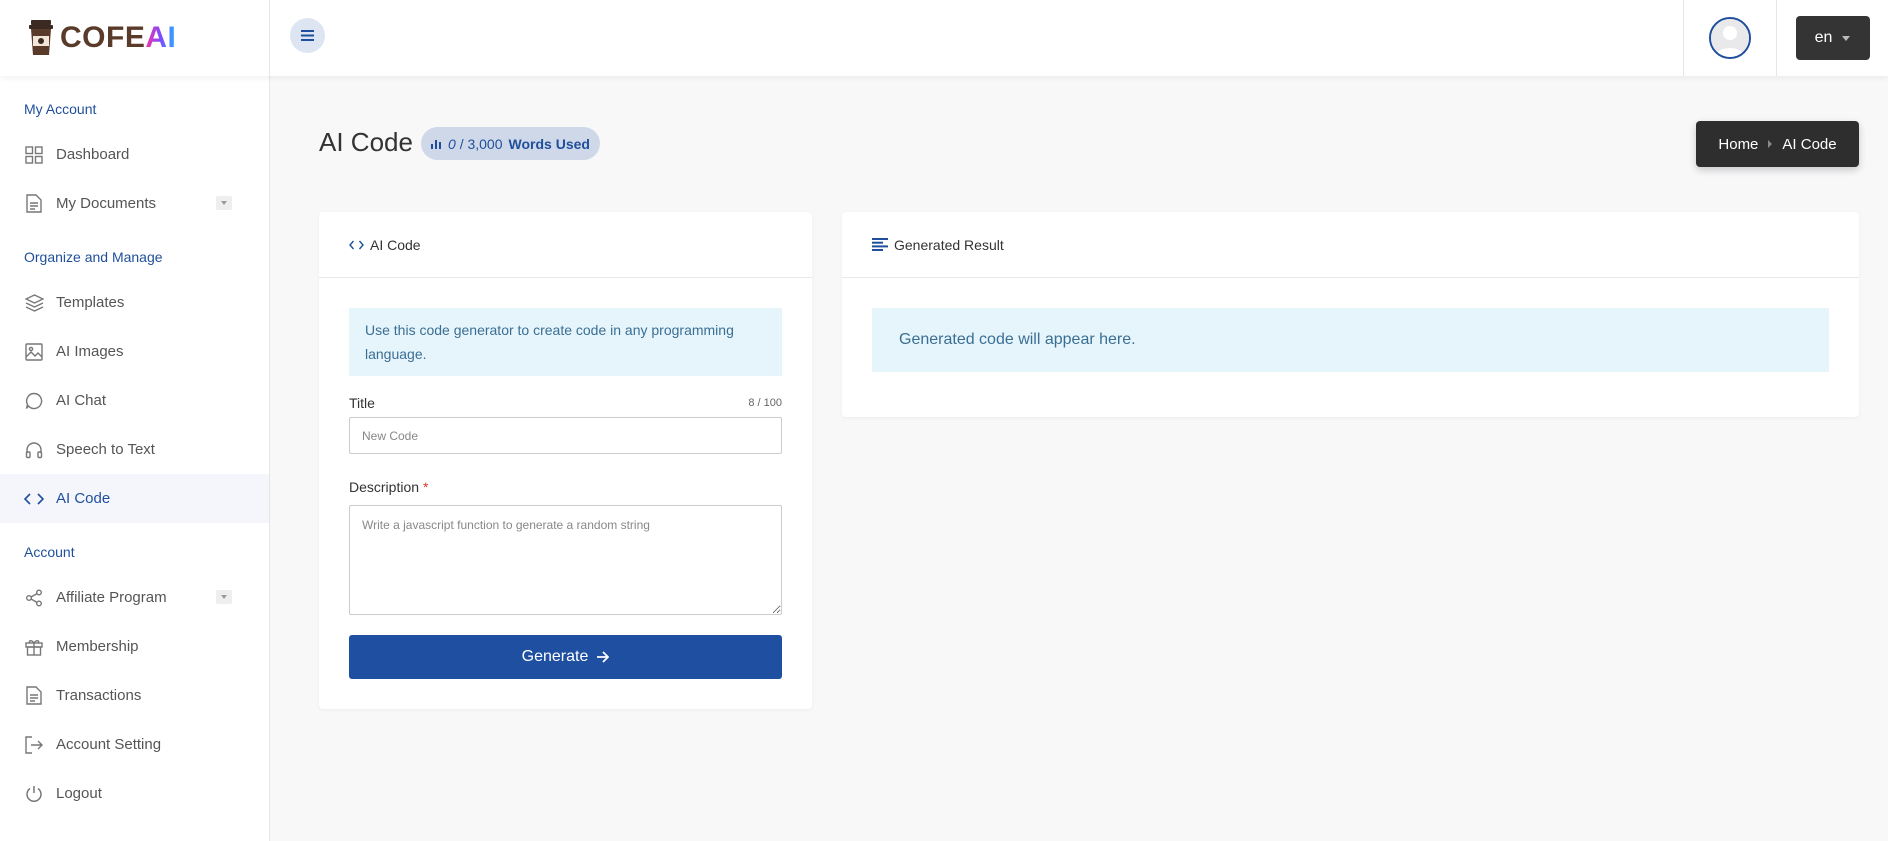 The image size is (1888, 841). Describe the element at coordinates (90, 302) in the screenshot. I see `sidebar-item-label: Templates` at that location.